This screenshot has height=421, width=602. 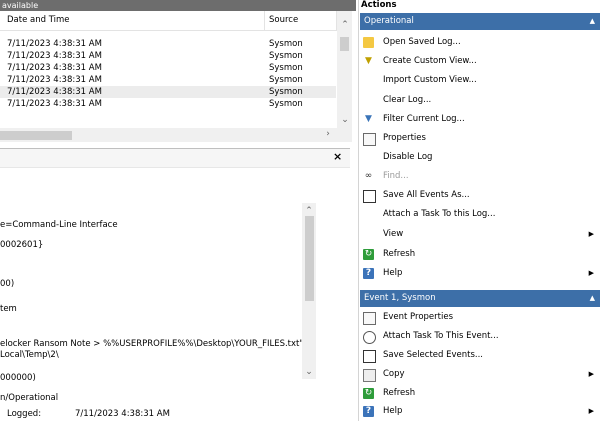 I want to click on action-properties: Properties, so click(x=480, y=138).